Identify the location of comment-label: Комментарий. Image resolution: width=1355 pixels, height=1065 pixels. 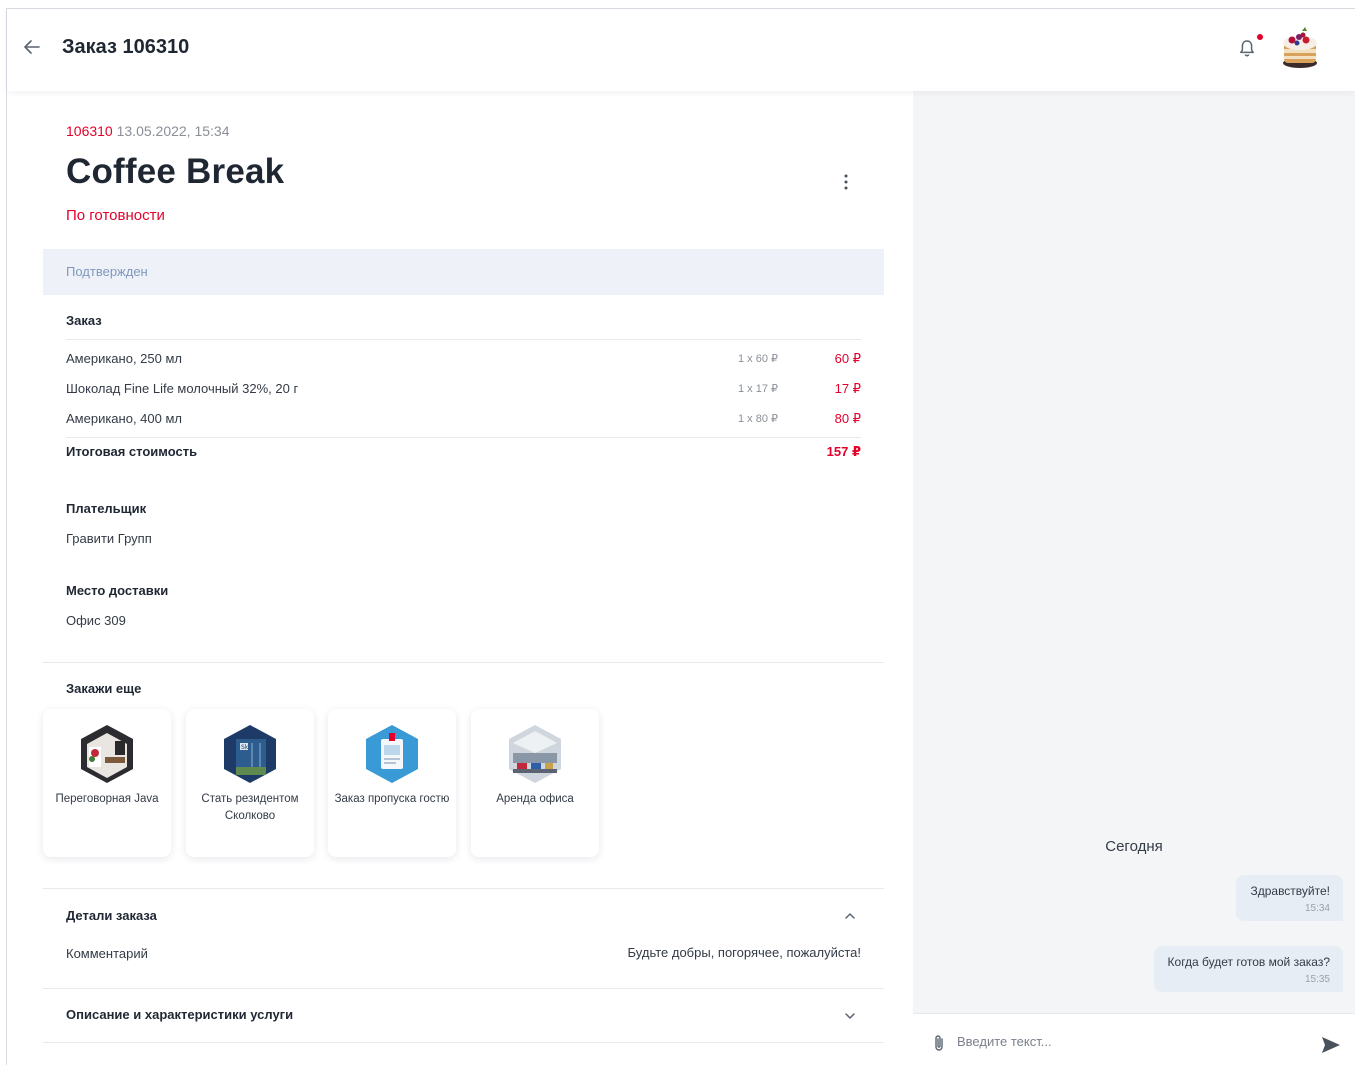
(107, 953).